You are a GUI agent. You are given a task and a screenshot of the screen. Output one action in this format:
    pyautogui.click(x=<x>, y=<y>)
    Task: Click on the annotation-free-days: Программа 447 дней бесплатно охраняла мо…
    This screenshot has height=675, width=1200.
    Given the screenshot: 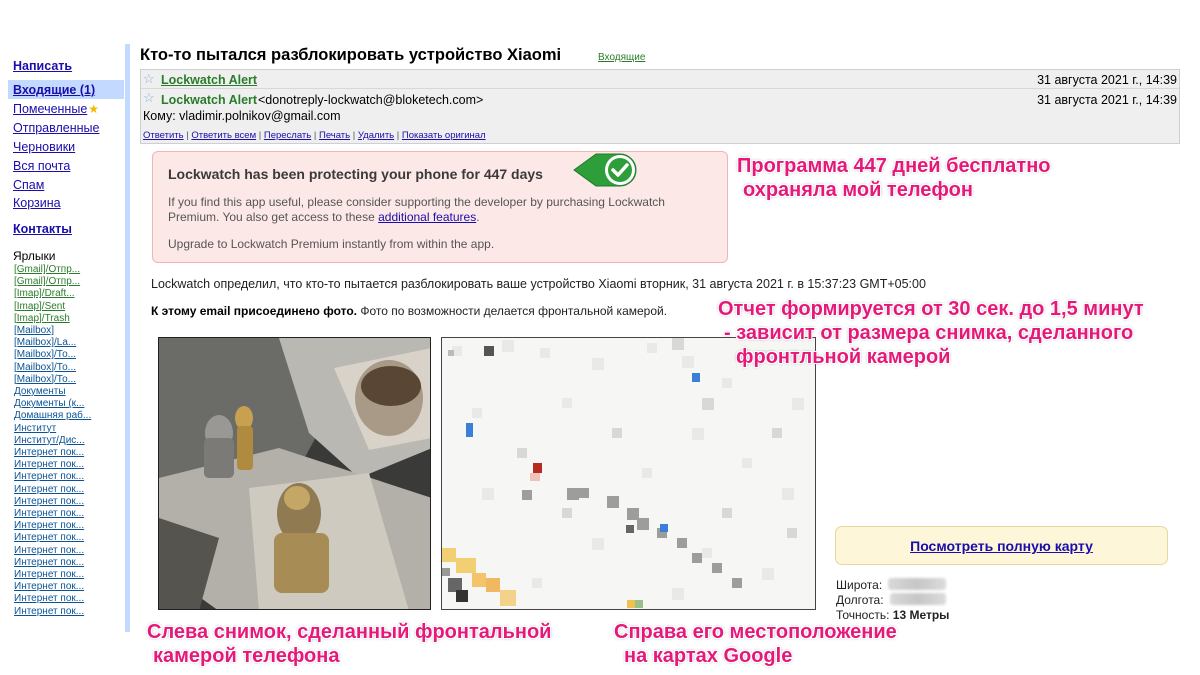 What is the action you would take?
    pyautogui.click(x=894, y=178)
    